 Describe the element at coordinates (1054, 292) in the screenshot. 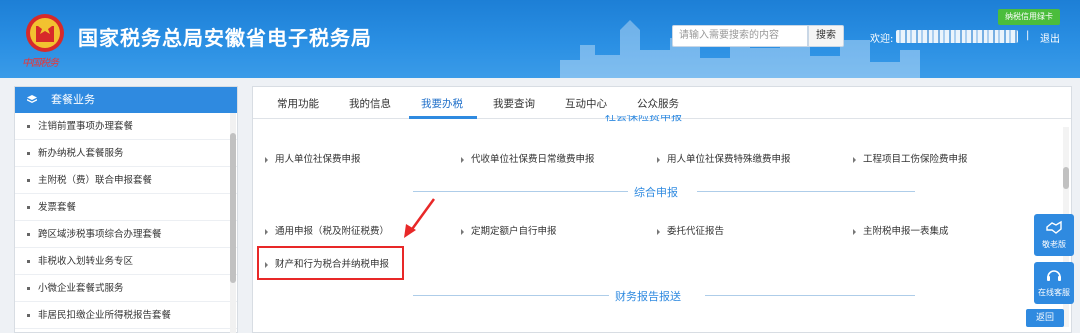

I see `online-service-label: 在线客服` at that location.